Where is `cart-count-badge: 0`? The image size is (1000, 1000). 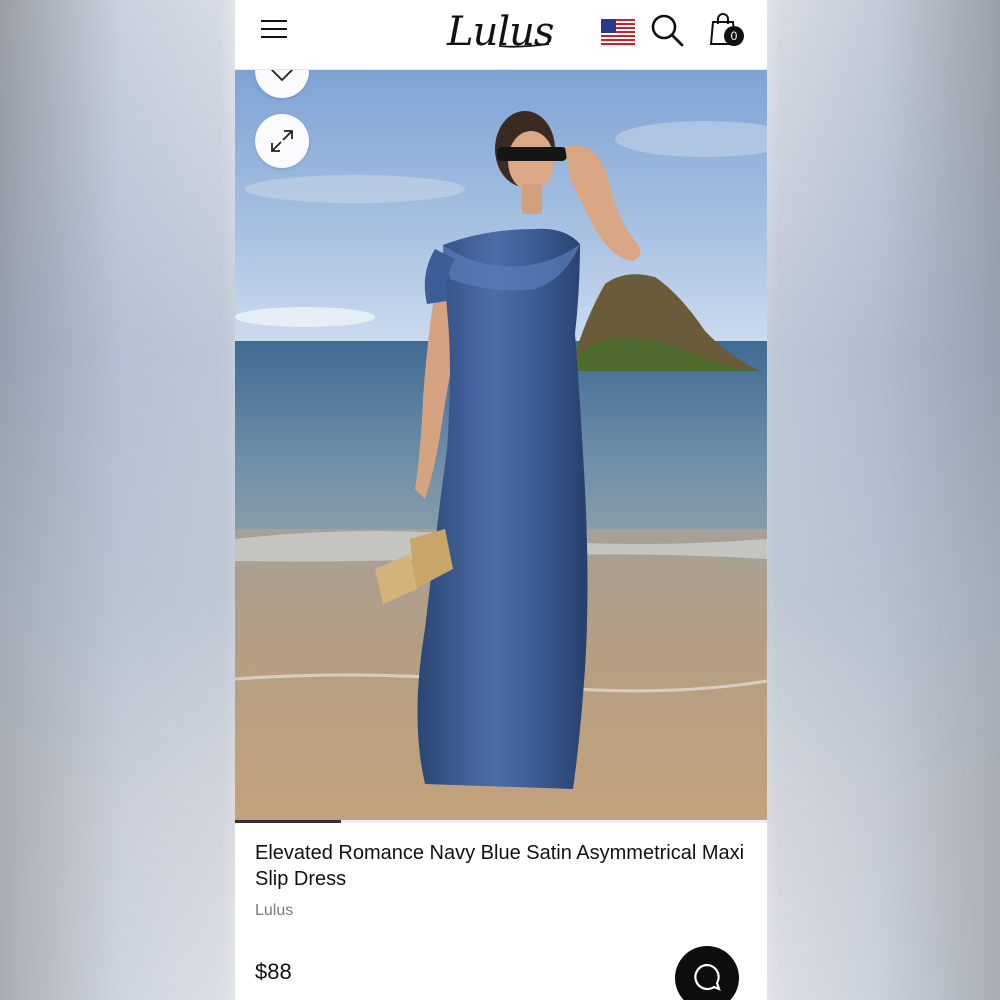 cart-count-badge: 0 is located at coordinates (734, 36).